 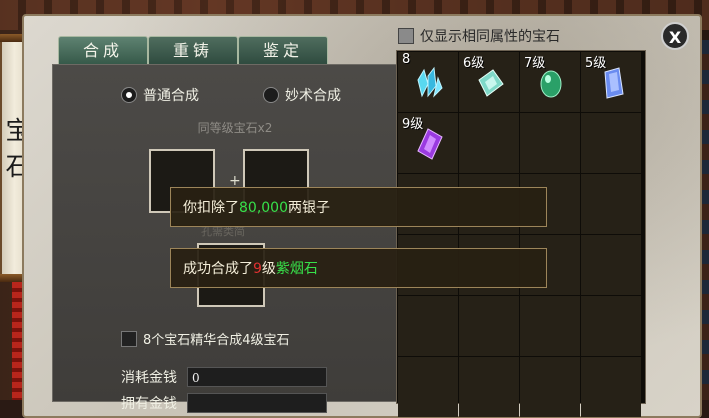 What do you see at coordinates (614, 83) in the screenshot?
I see `blue-crystal-icon` at bounding box center [614, 83].